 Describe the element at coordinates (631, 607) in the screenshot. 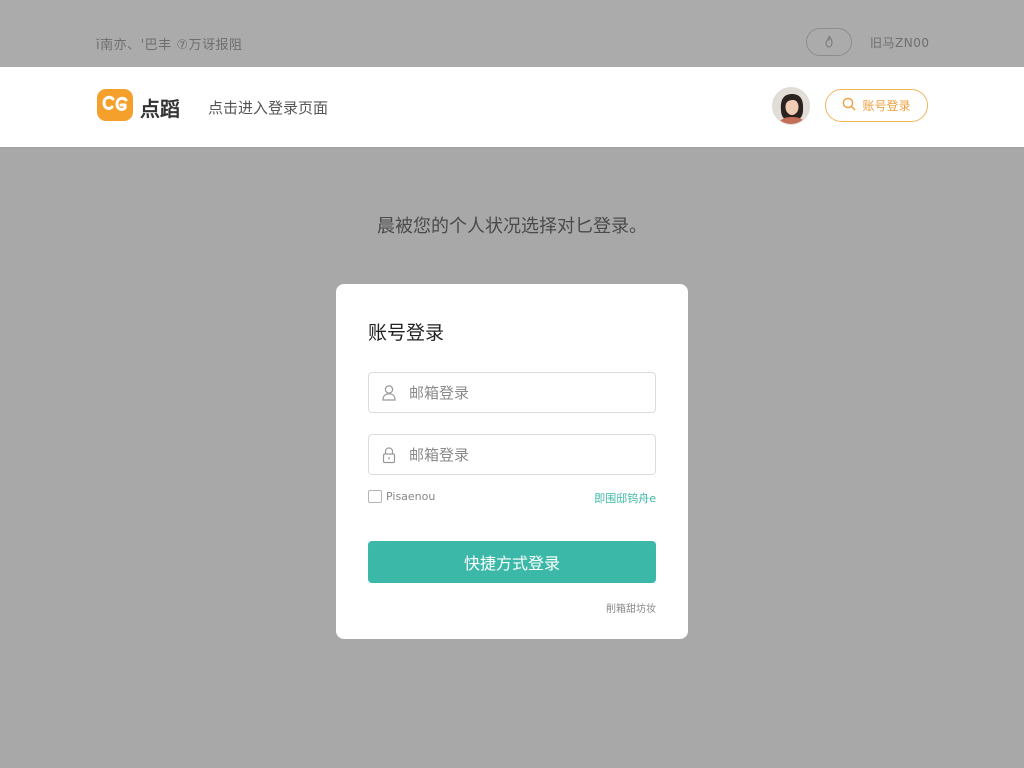

I see `alternate-login-link: 削箱甜坊妆` at that location.